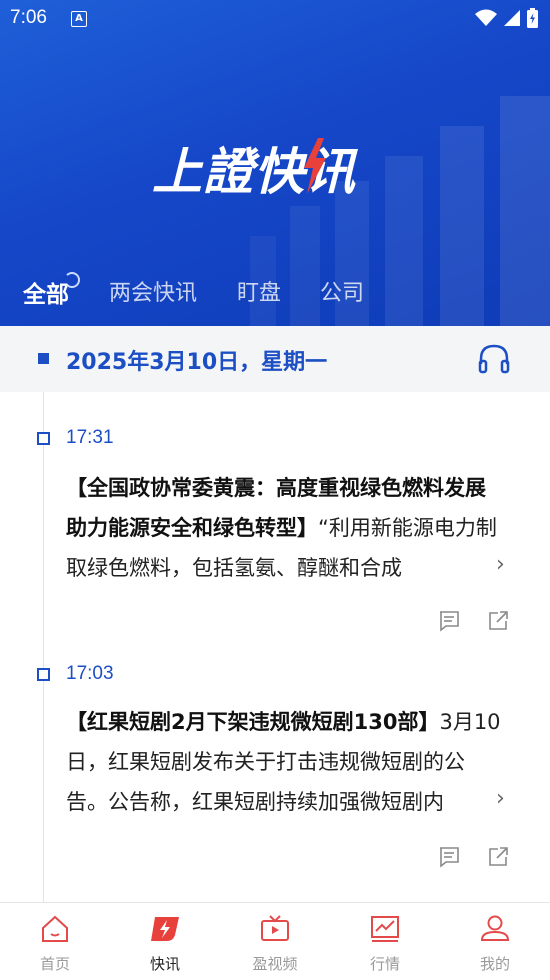 Image resolution: width=550 pixels, height=980 pixels. I want to click on news-time: 17:03, so click(90, 673).